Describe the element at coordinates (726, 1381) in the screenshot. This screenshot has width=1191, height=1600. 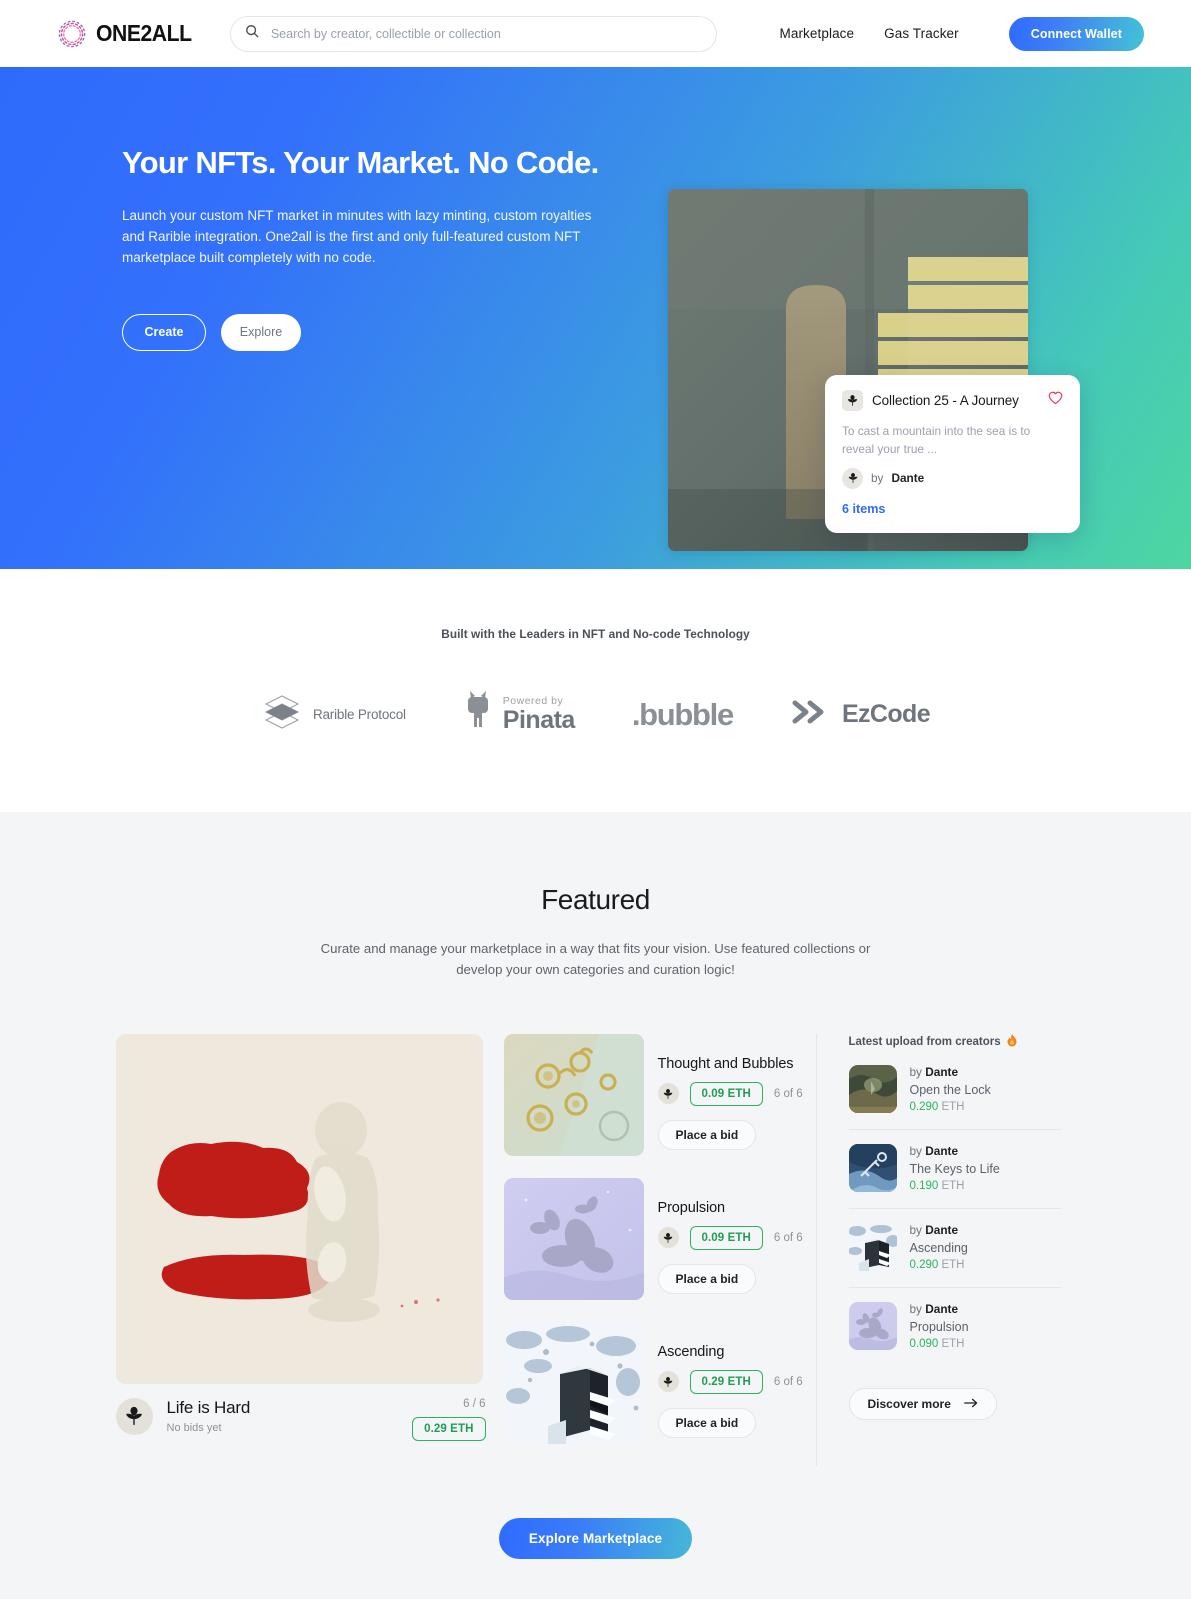
I see `item-price: 0.29 ETH` at that location.